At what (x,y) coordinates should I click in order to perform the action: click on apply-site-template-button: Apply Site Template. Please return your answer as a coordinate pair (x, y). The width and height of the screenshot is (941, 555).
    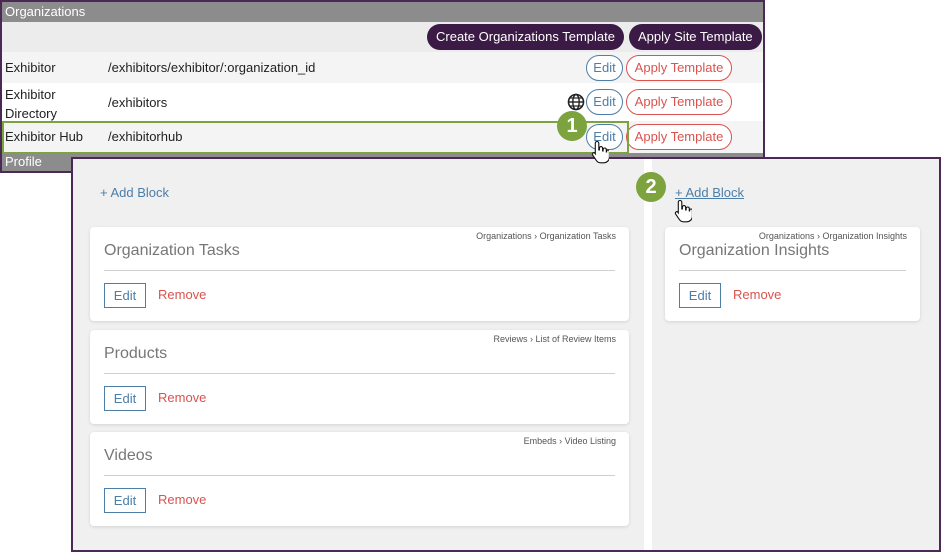
    Looking at the image, I should click on (695, 37).